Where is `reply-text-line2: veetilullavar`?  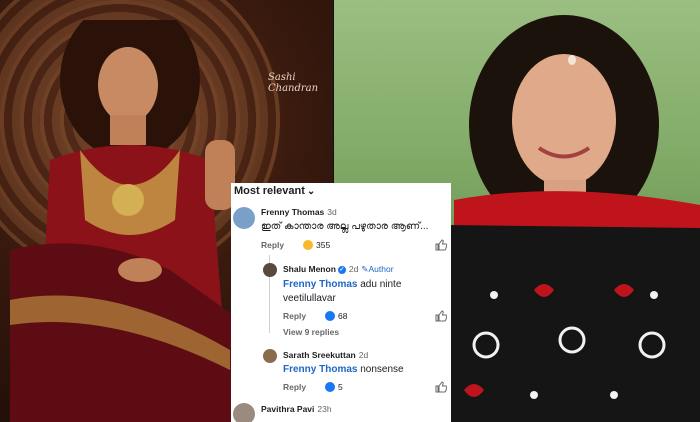
reply-text-line2: veetilullavar is located at coordinates (309, 298).